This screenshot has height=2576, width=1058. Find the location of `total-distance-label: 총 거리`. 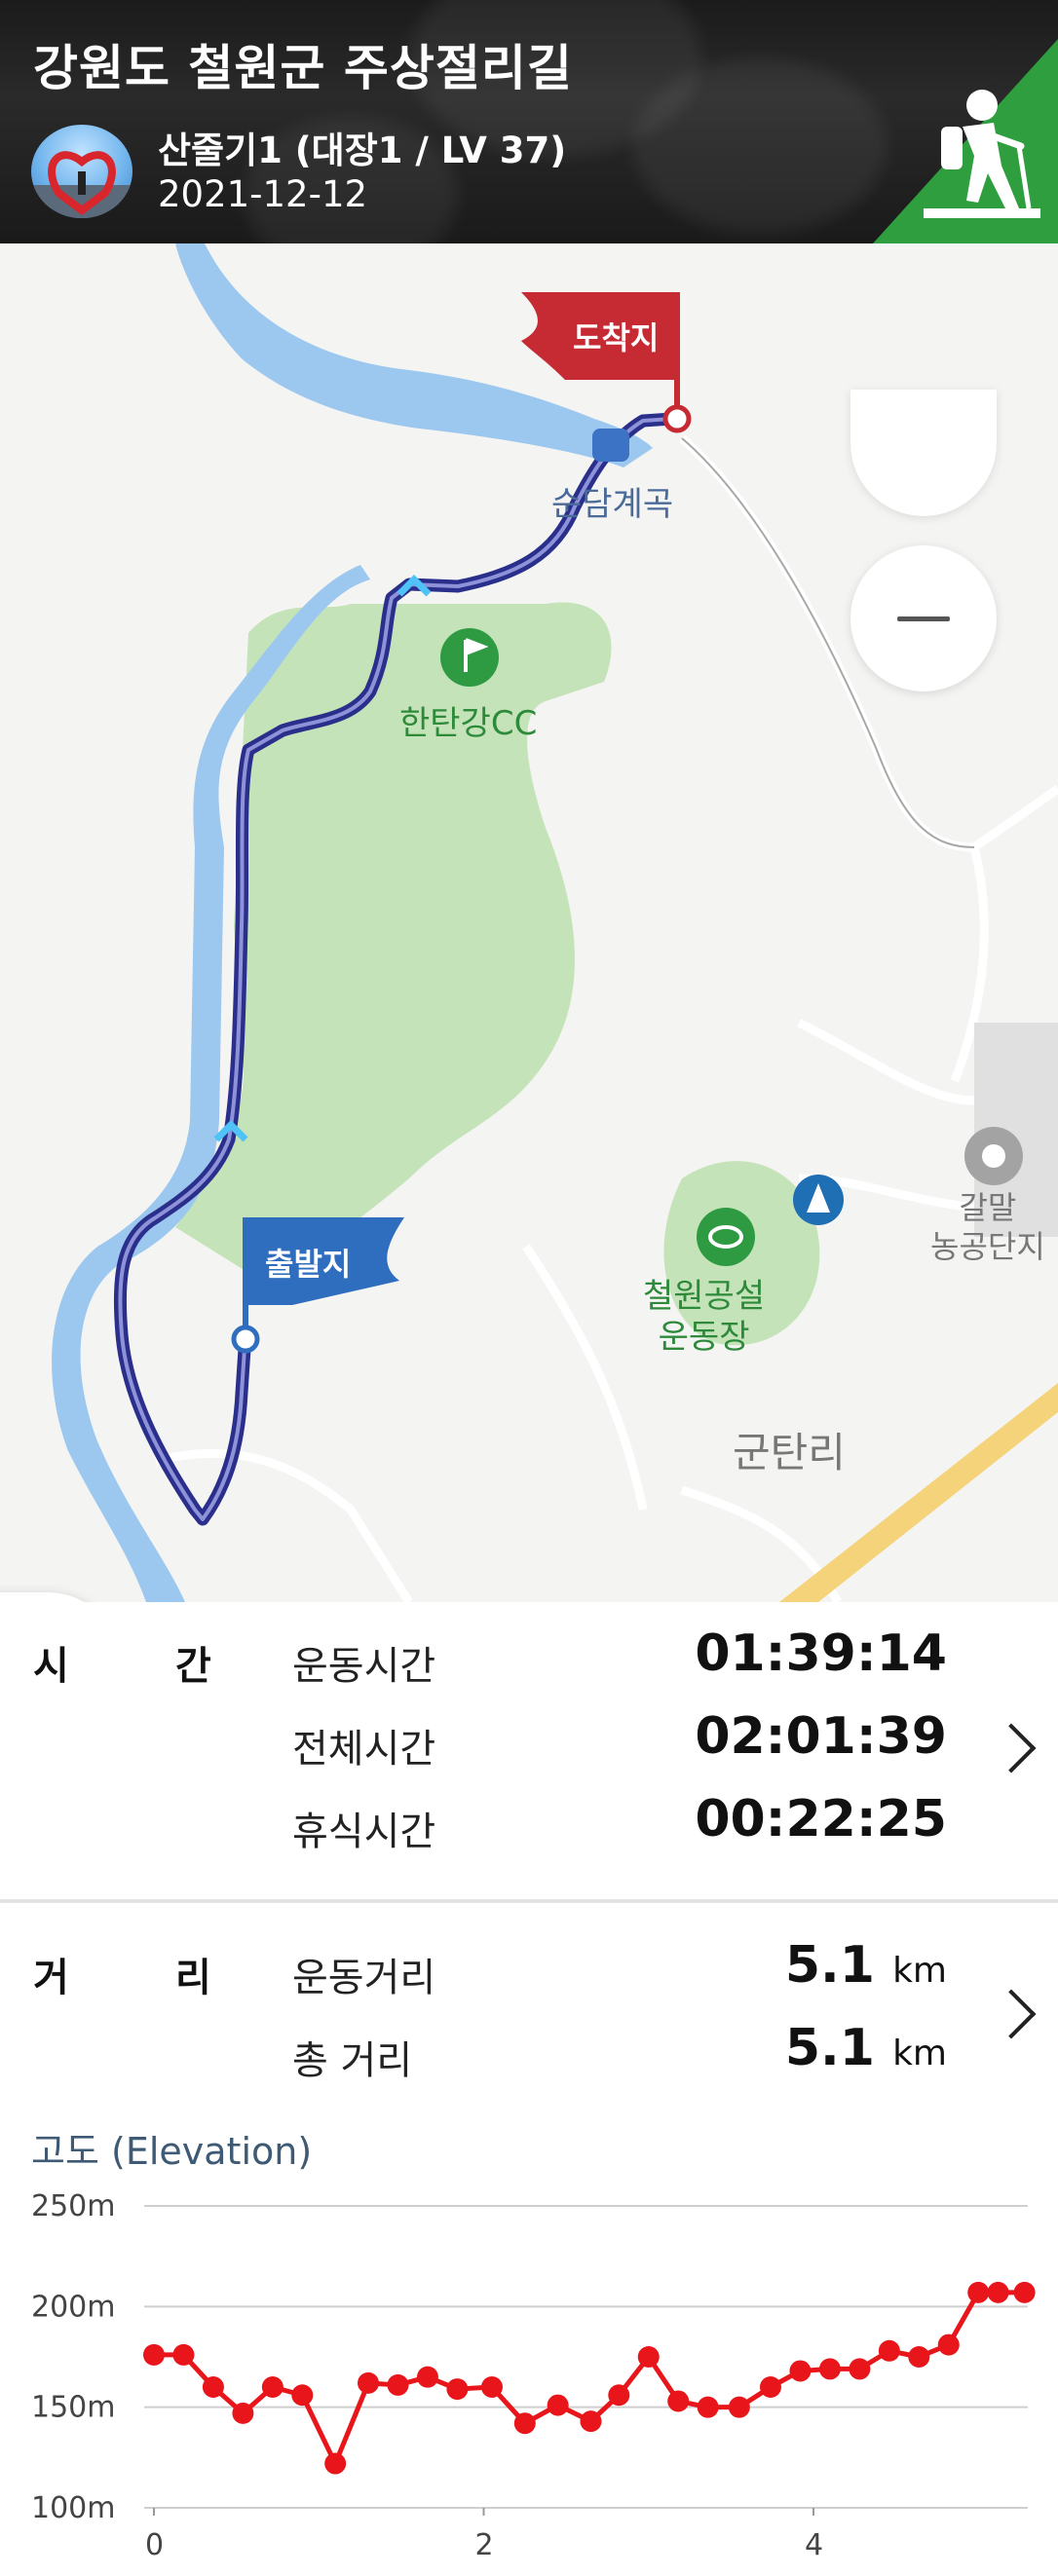

total-distance-label: 총 거리 is located at coordinates (352, 2060).